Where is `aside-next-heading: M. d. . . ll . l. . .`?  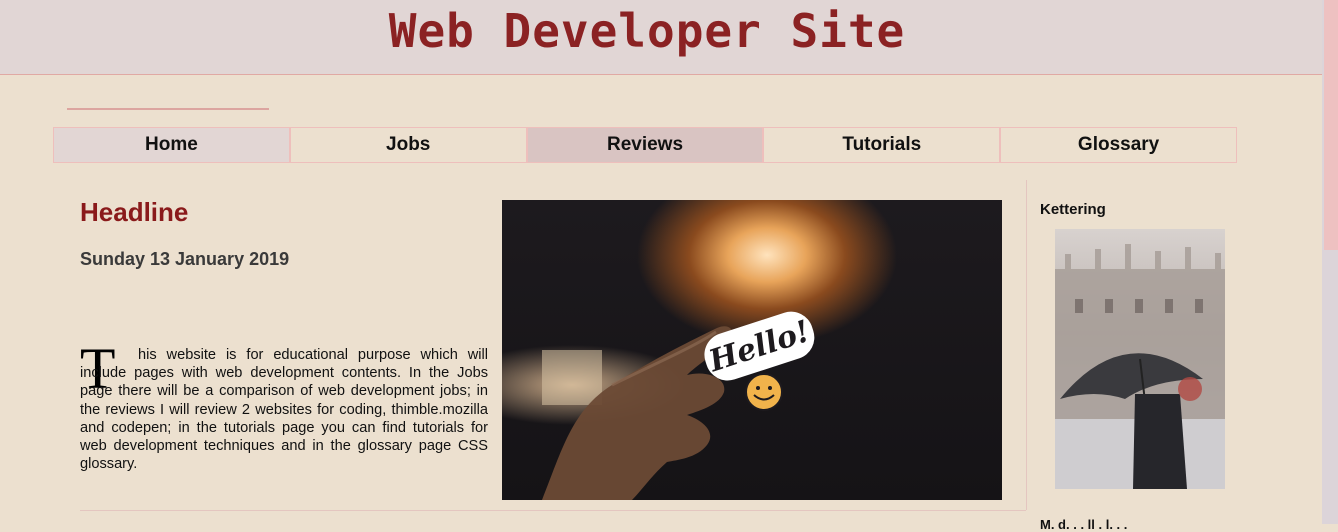
aside-next-heading: M. d. . . ll . l. . . is located at coordinates (1084, 524).